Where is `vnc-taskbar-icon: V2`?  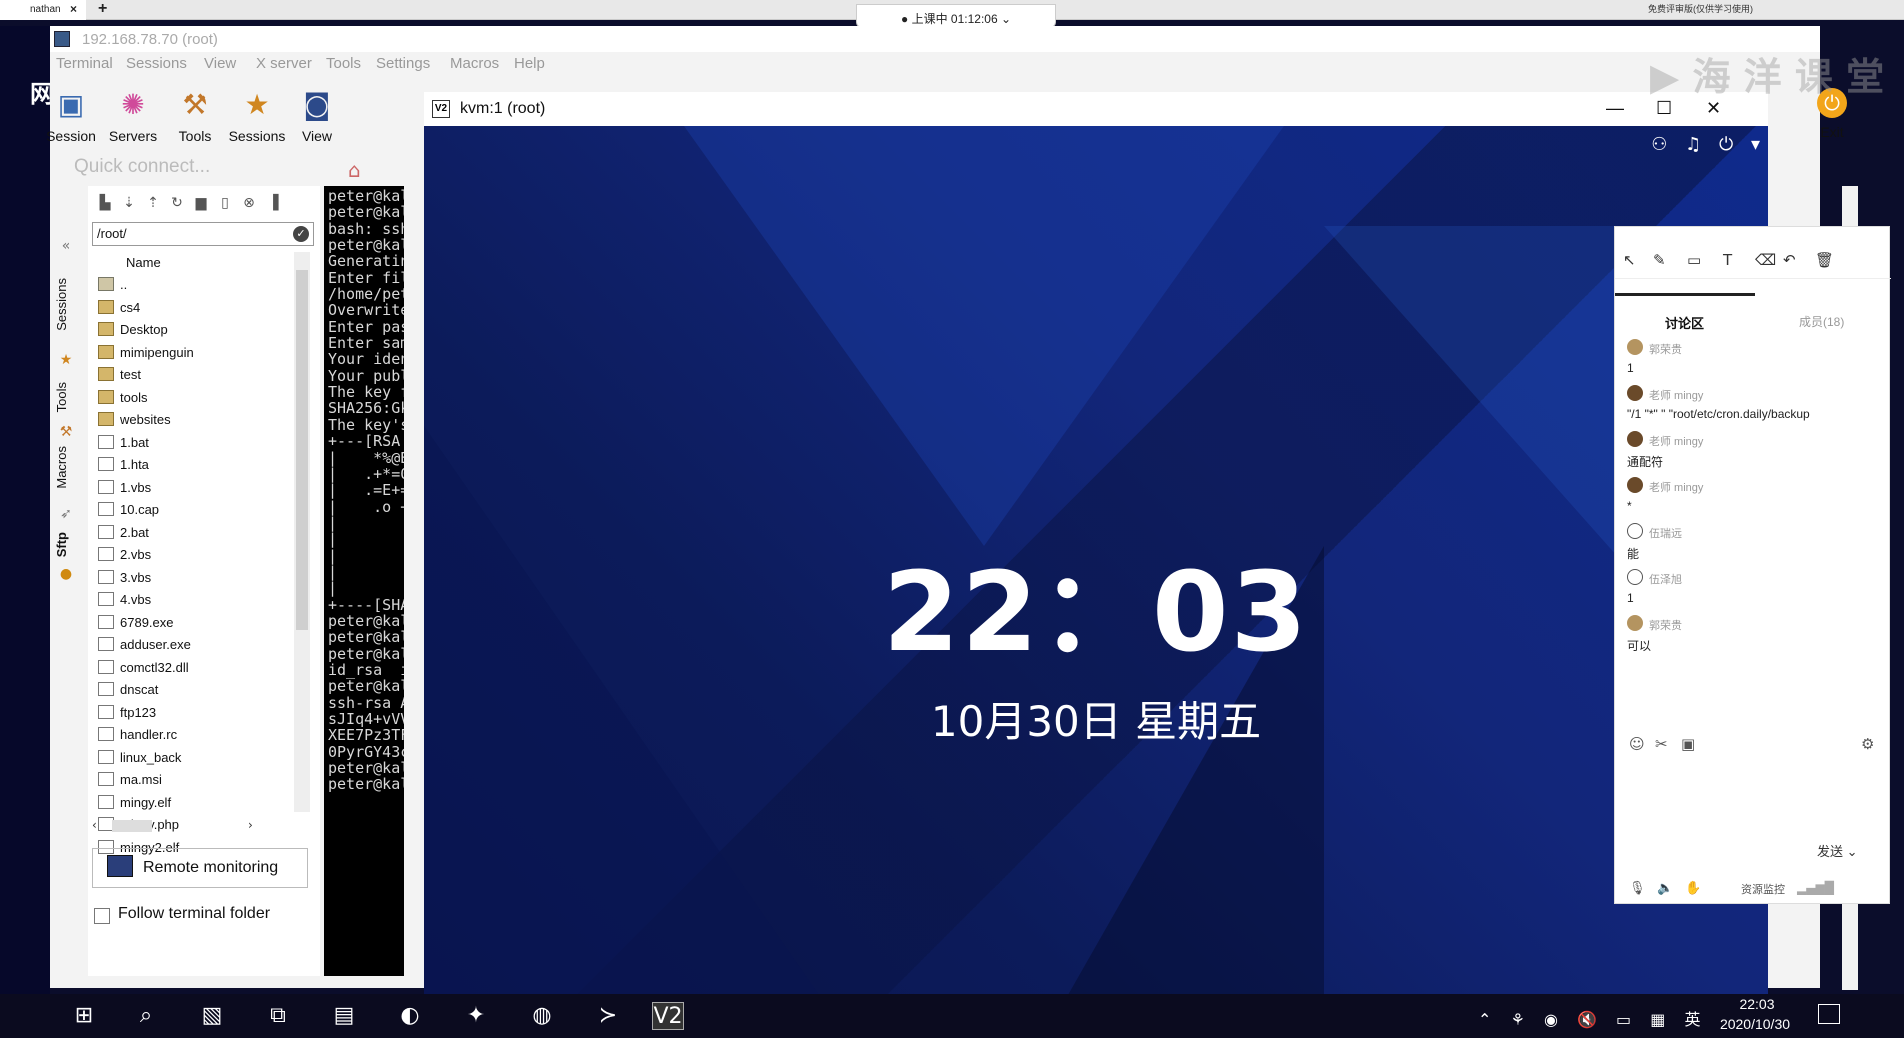
vnc-taskbar-icon: V2 is located at coordinates (668, 1016).